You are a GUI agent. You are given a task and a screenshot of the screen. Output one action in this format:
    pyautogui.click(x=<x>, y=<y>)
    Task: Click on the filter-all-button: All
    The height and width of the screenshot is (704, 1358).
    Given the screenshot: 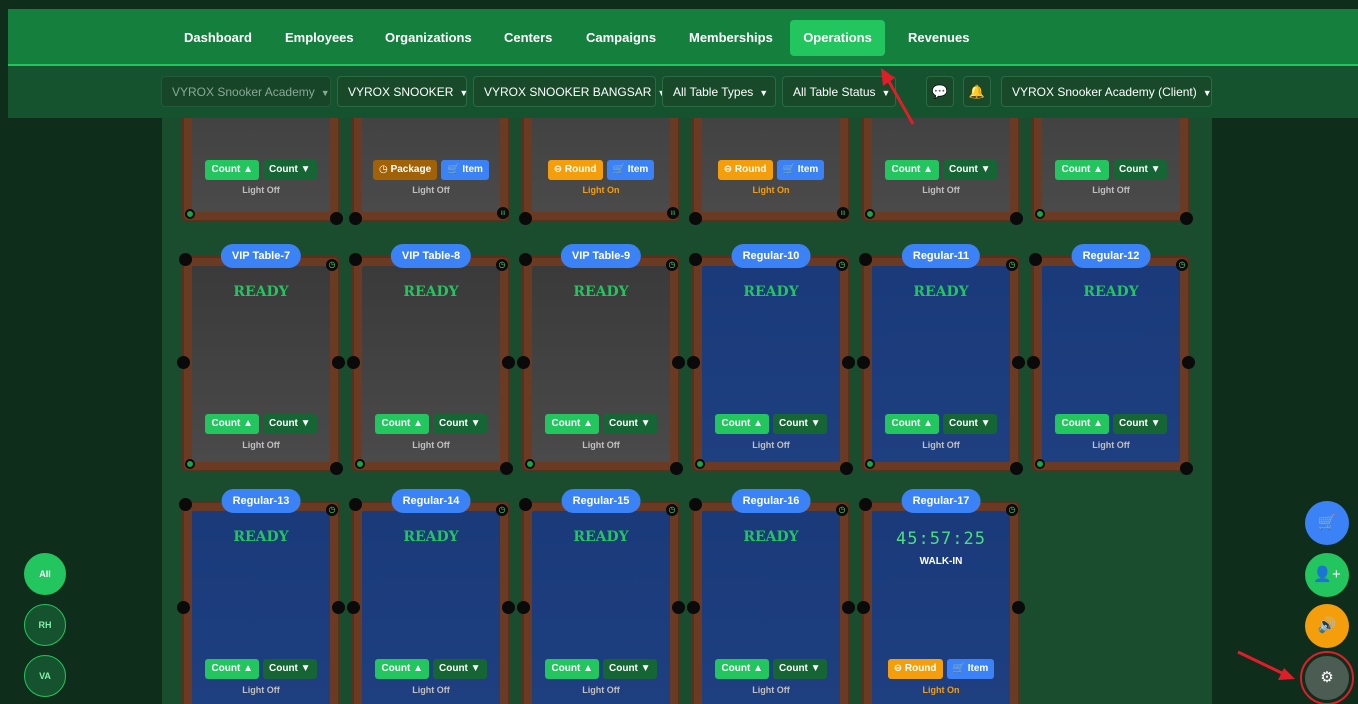 What is the action you would take?
    pyautogui.click(x=45, y=574)
    